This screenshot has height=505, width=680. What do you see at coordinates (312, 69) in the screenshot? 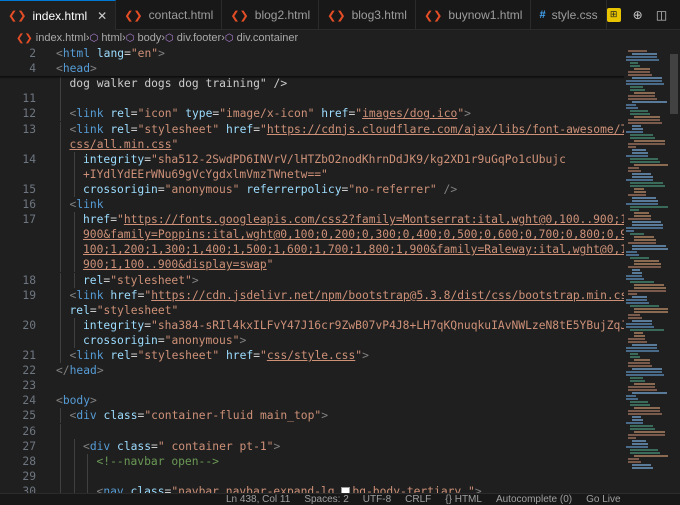
I see `code-line: 4 <head>` at bounding box center [312, 69].